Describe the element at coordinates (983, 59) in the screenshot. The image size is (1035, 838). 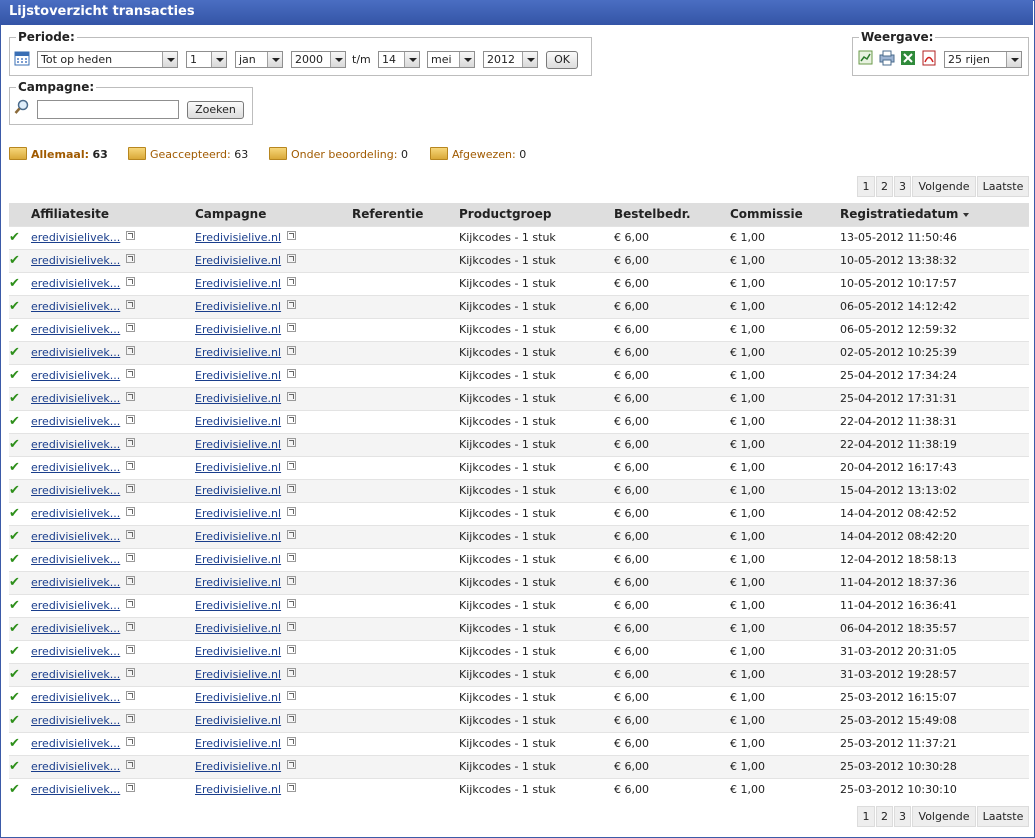
I see `rows-per-page-select: 25 rijen` at that location.